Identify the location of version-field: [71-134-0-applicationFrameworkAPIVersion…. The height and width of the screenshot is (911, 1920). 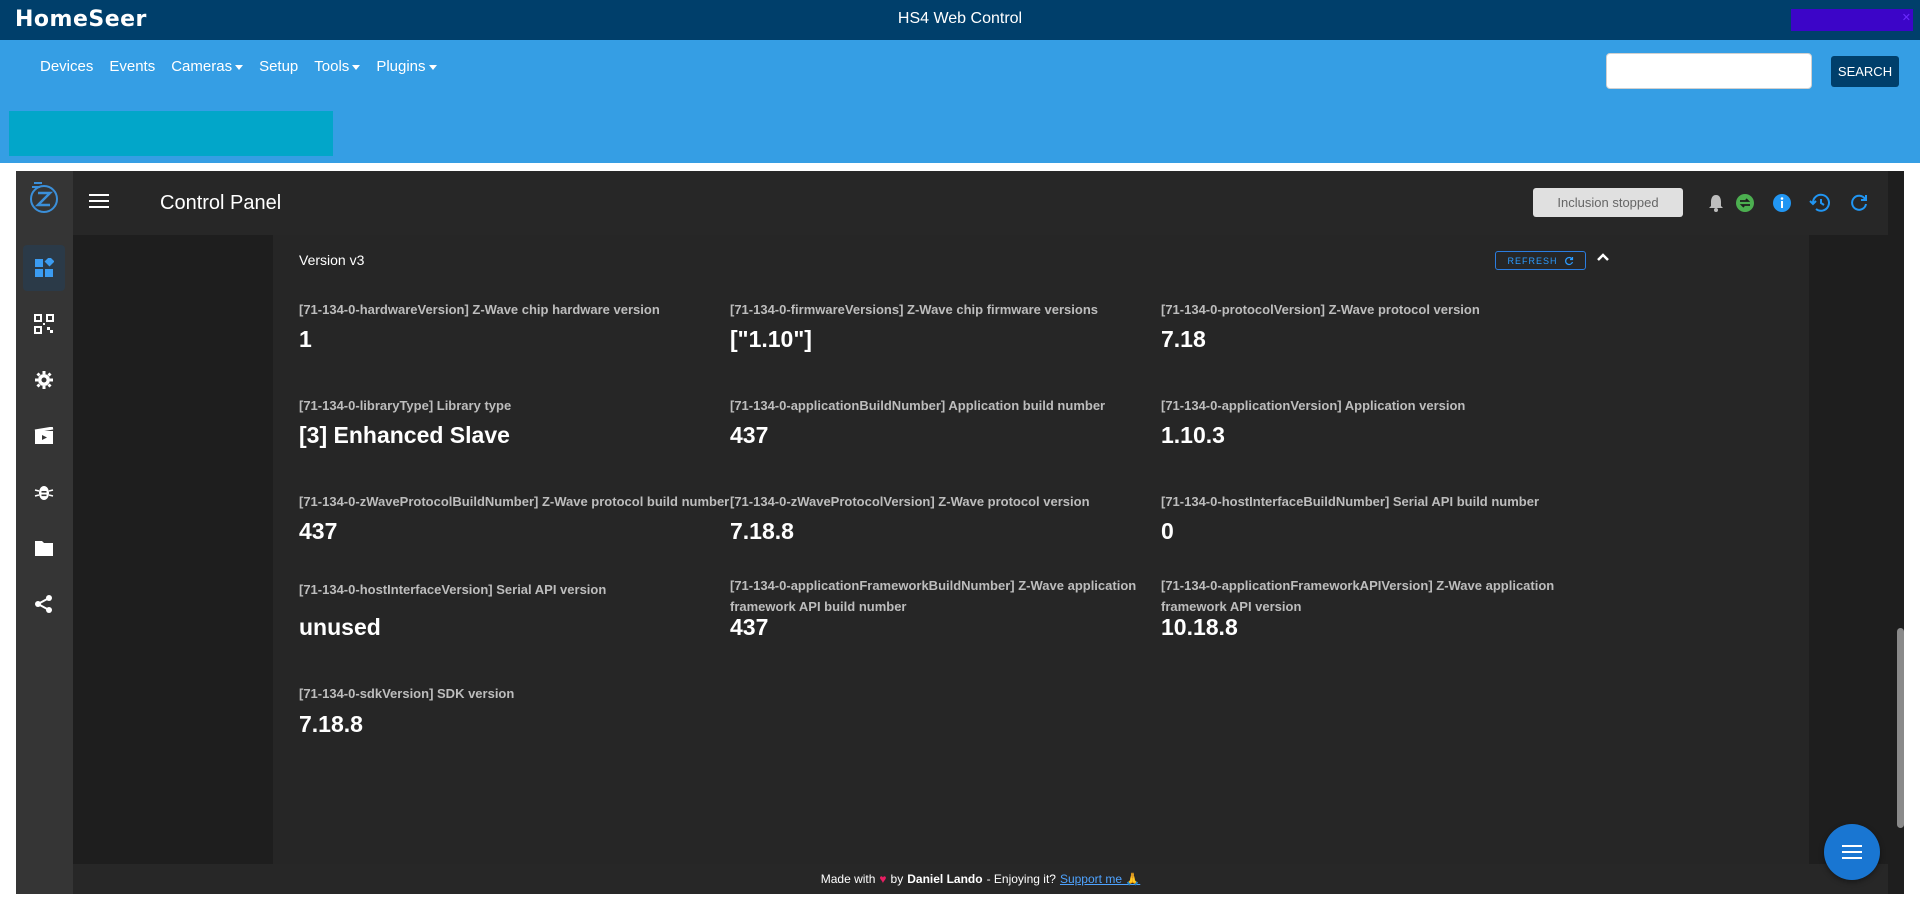
(1416, 607).